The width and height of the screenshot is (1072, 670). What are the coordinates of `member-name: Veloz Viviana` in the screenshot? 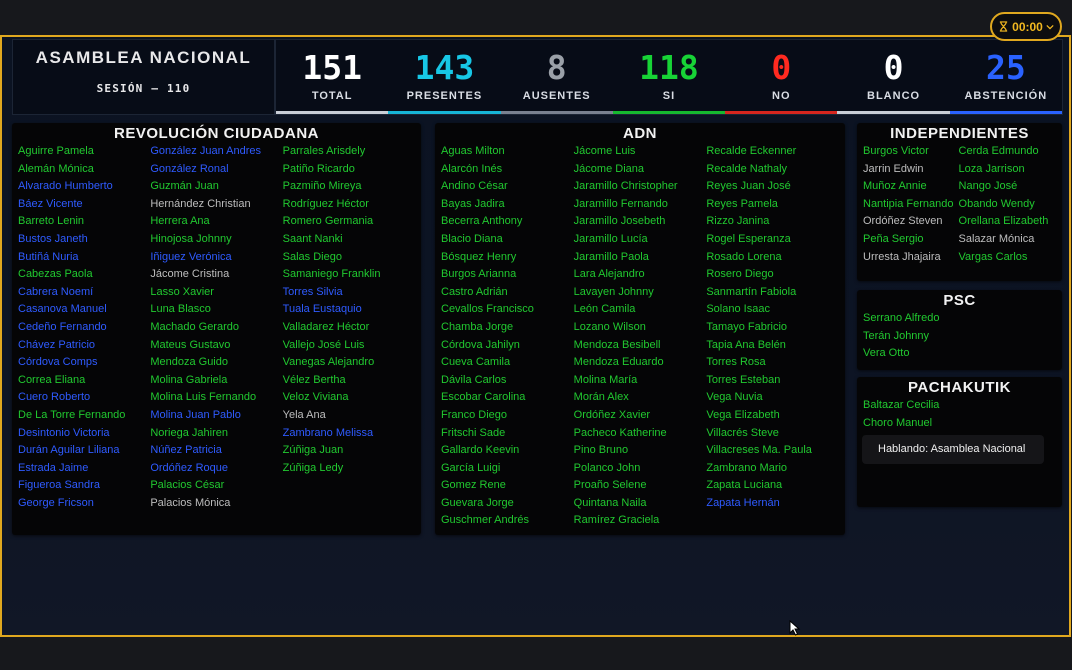 It's located at (315, 397).